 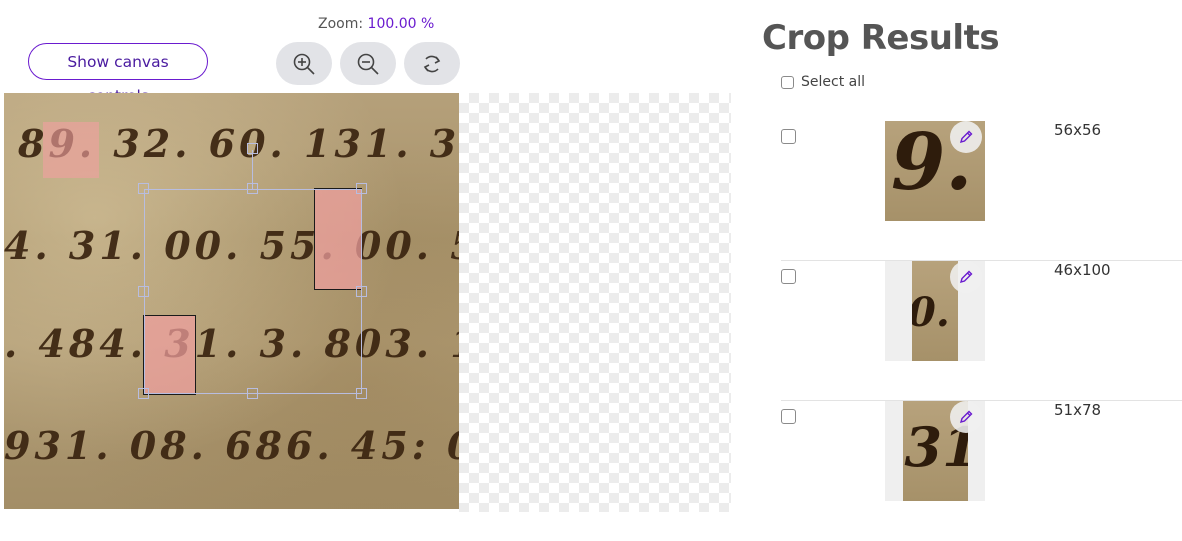 What do you see at coordinates (231, 445) in the screenshot?
I see `document-line: 931. 08. 686. 45: 031` at bounding box center [231, 445].